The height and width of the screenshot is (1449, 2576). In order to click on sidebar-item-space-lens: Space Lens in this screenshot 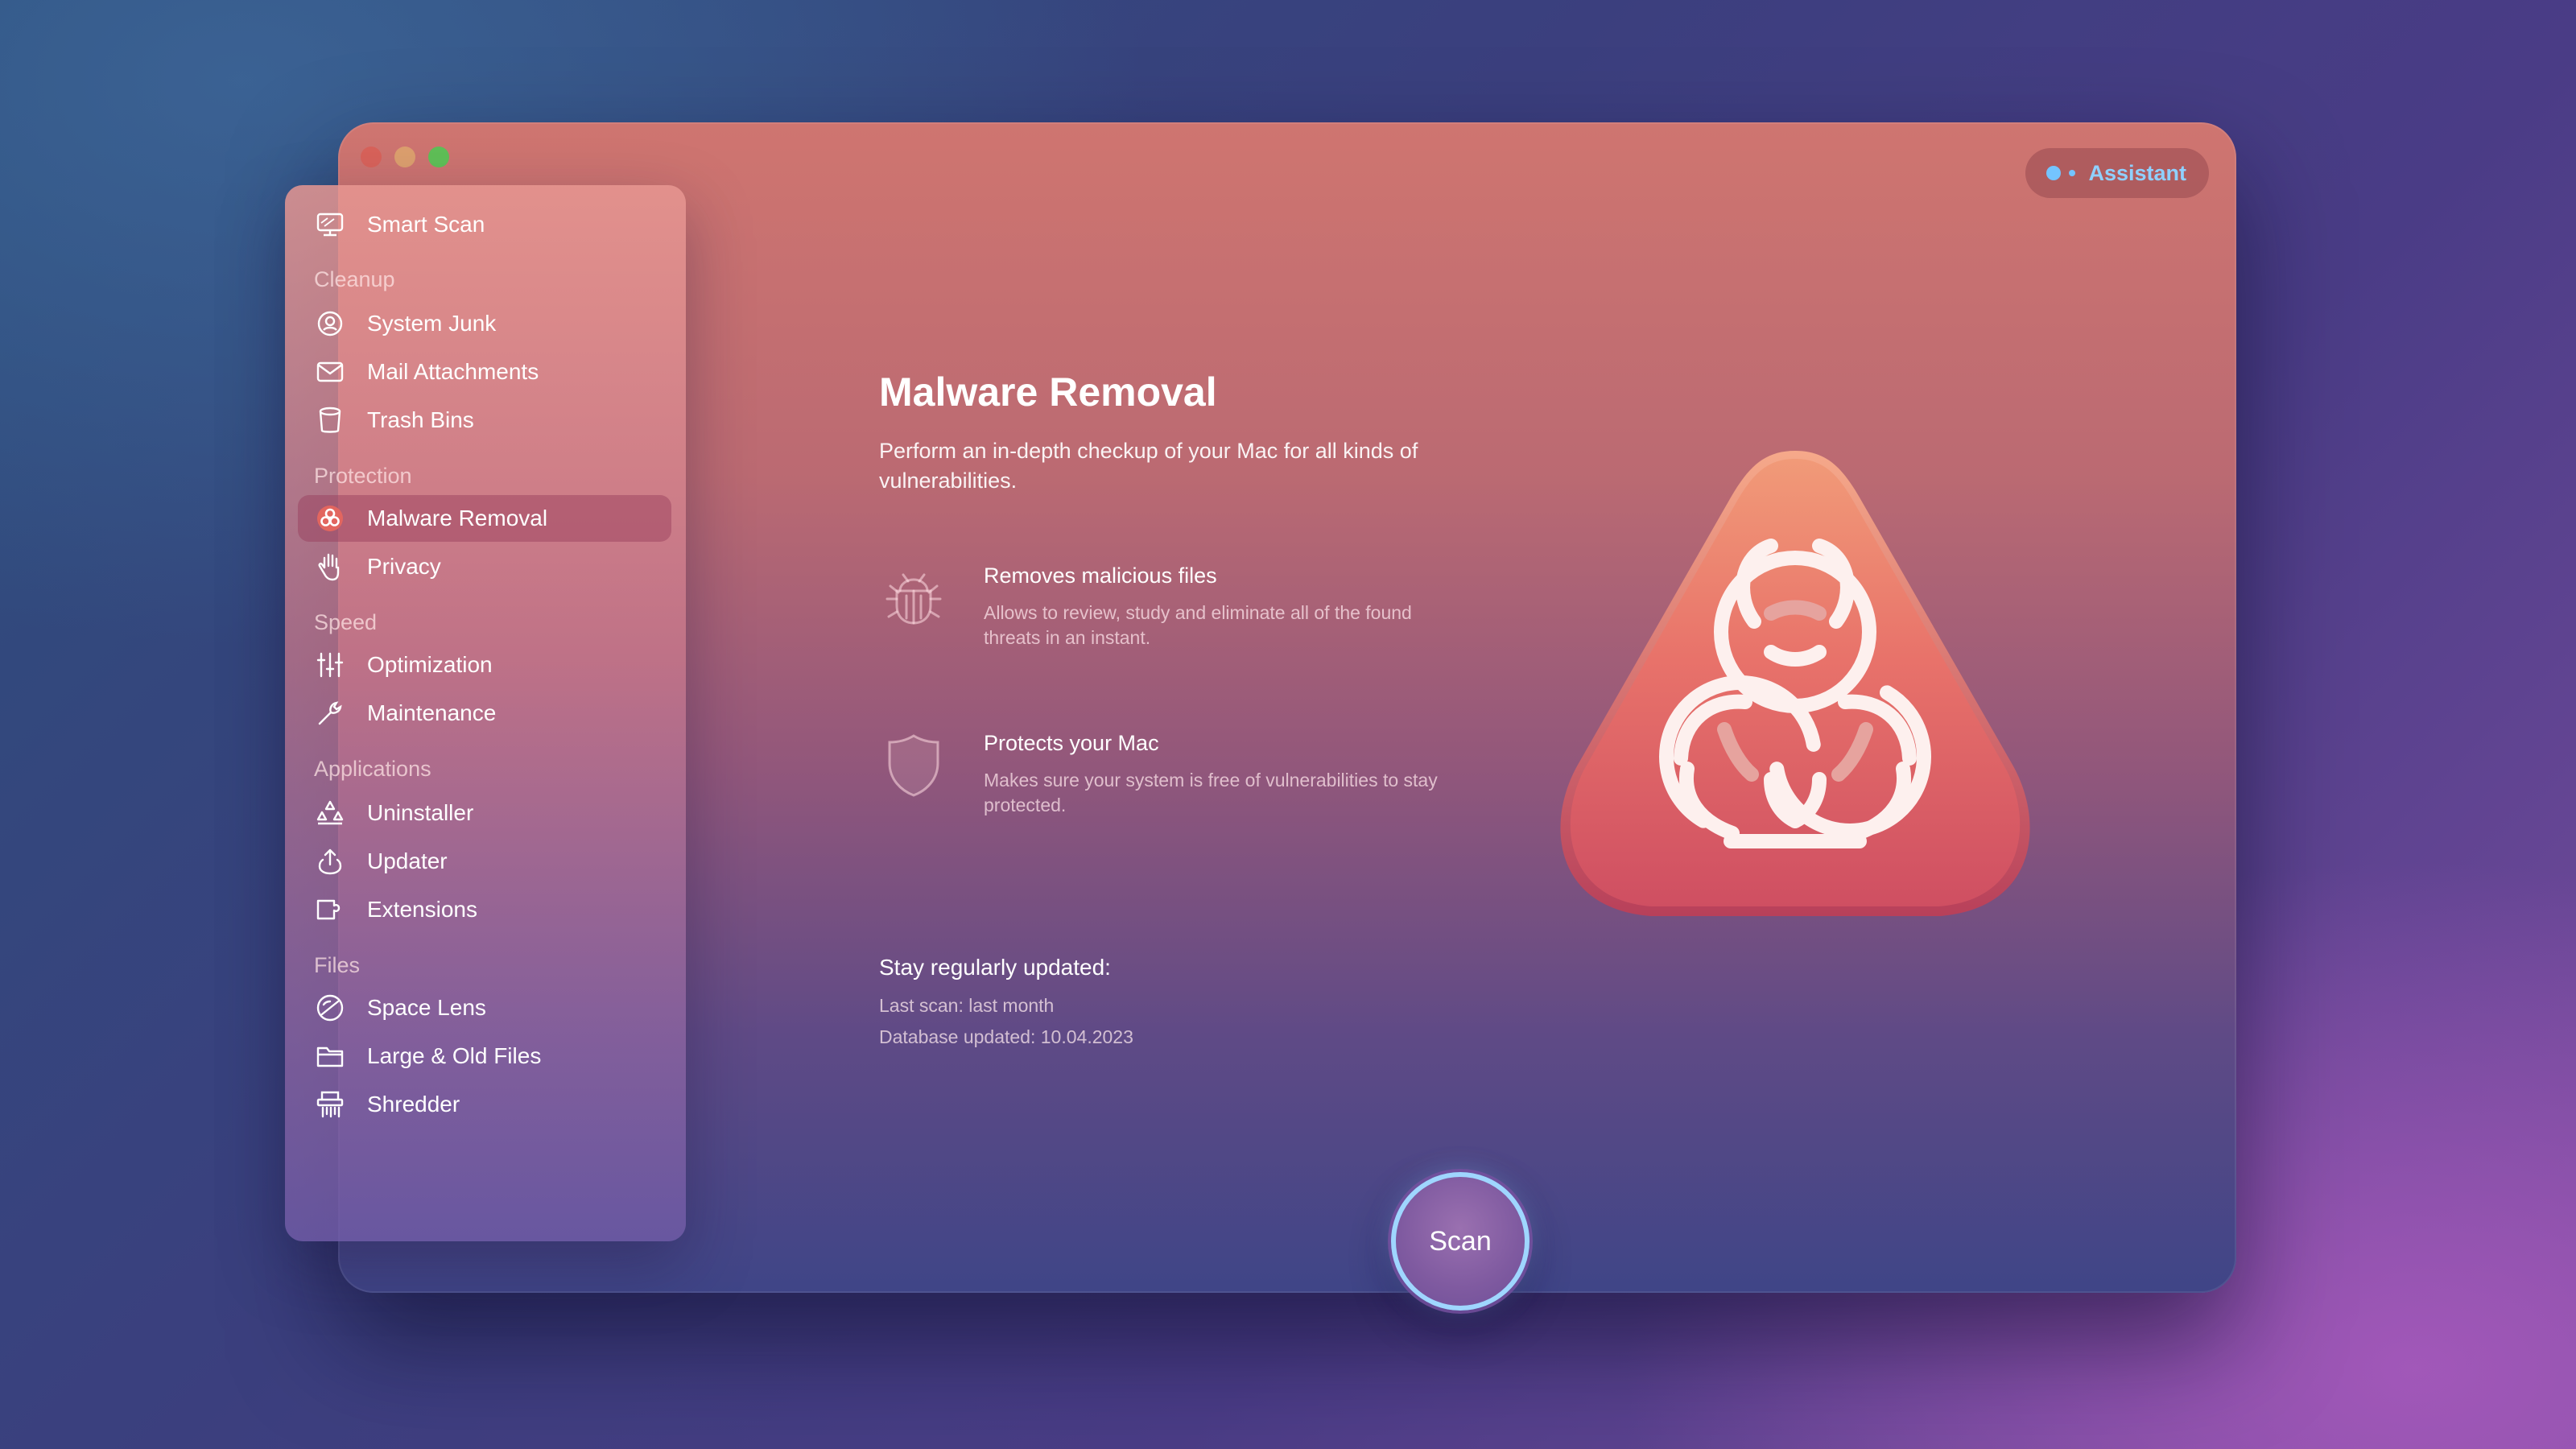, I will do `click(484, 1008)`.